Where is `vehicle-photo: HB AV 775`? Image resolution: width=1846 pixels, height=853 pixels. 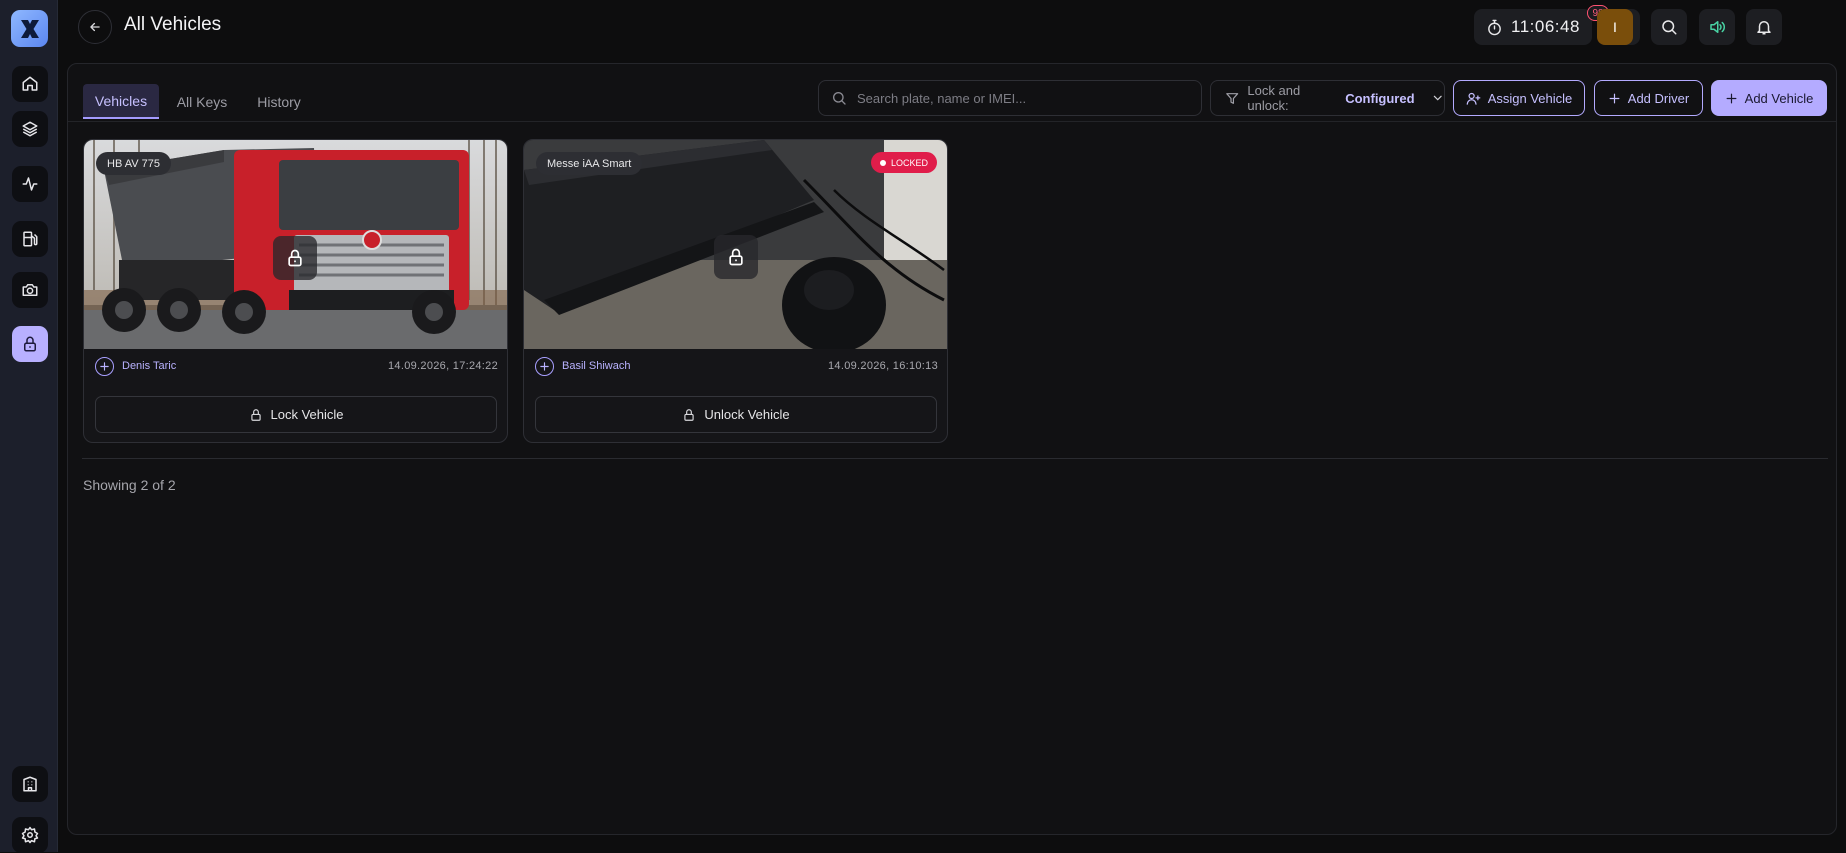
vehicle-photo: HB AV 775 is located at coordinates (295, 244).